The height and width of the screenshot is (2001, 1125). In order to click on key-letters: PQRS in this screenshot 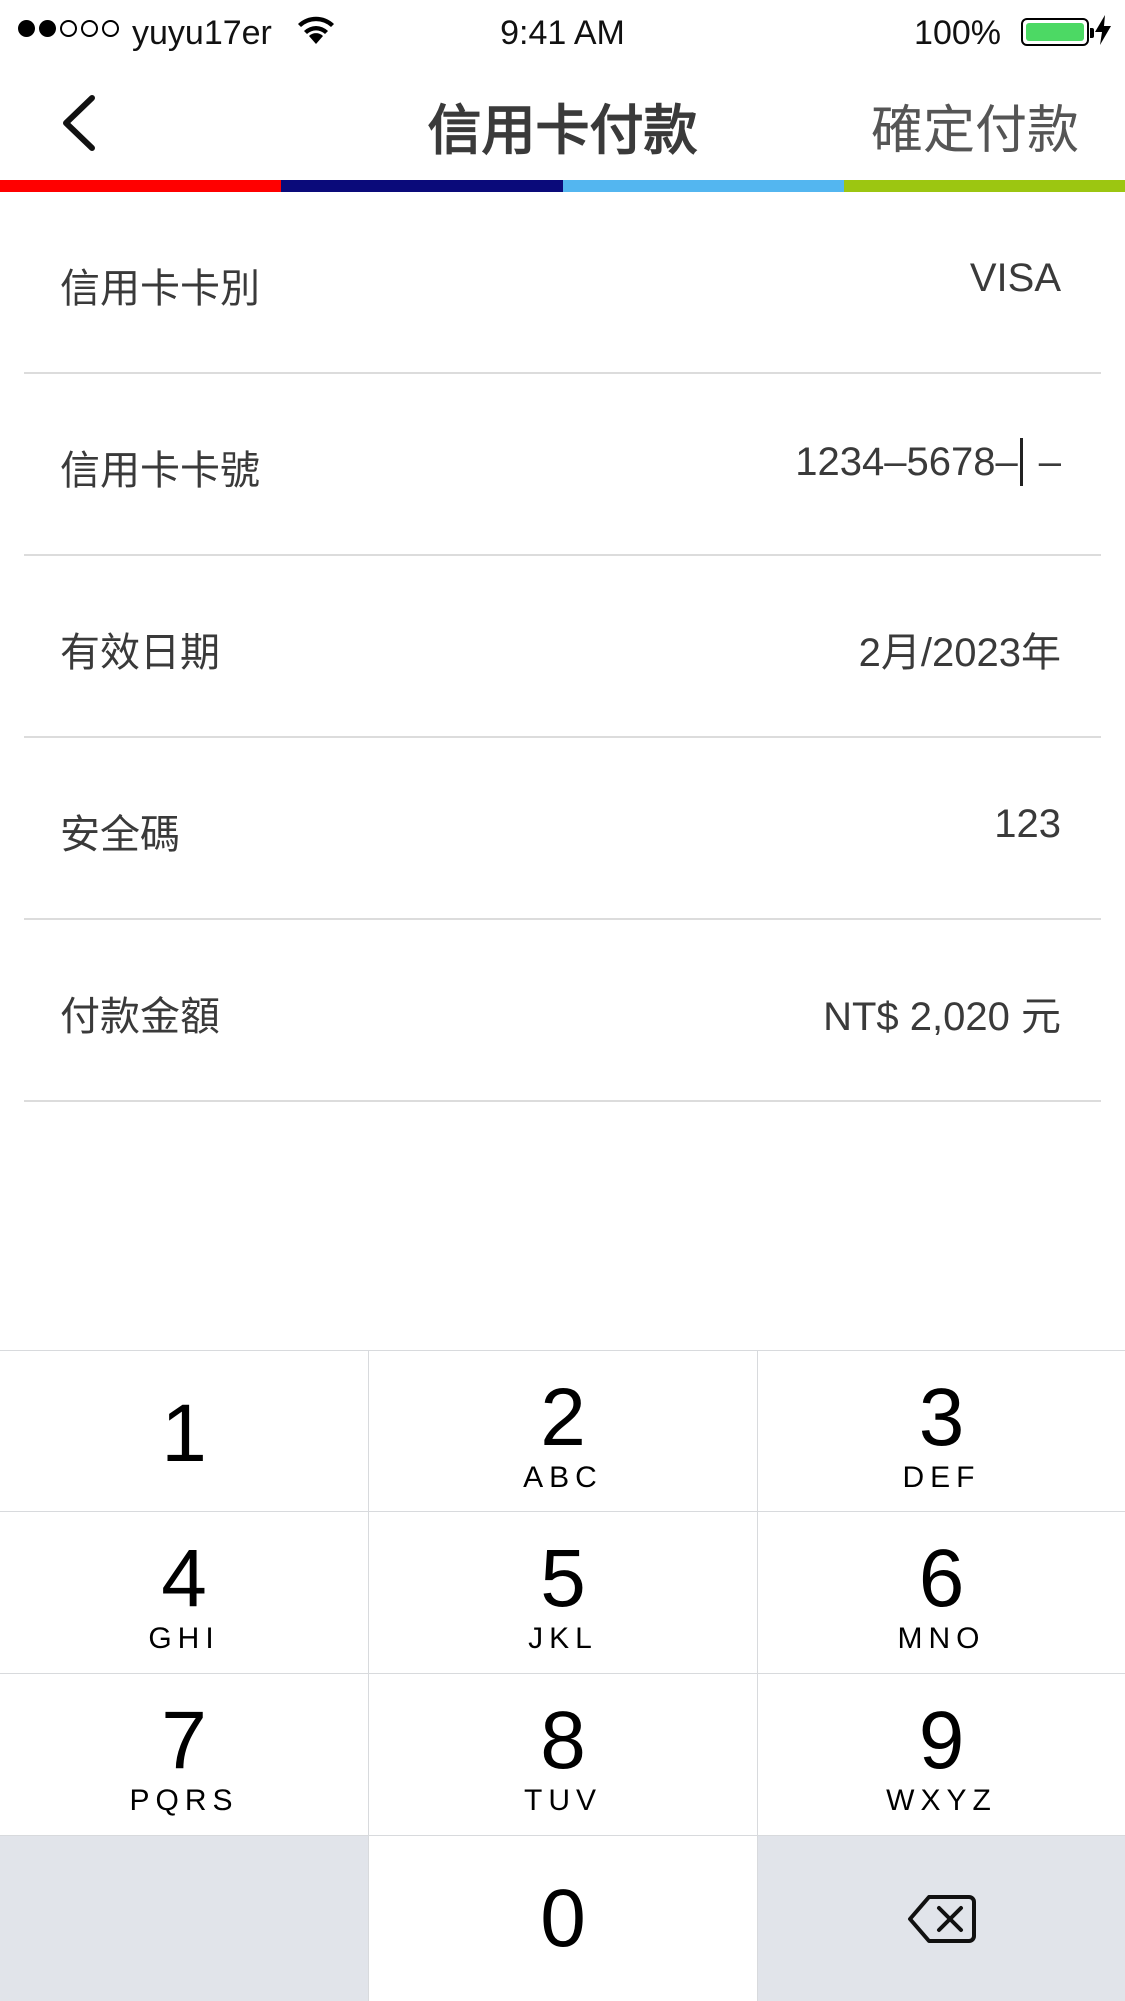, I will do `click(184, 1800)`.